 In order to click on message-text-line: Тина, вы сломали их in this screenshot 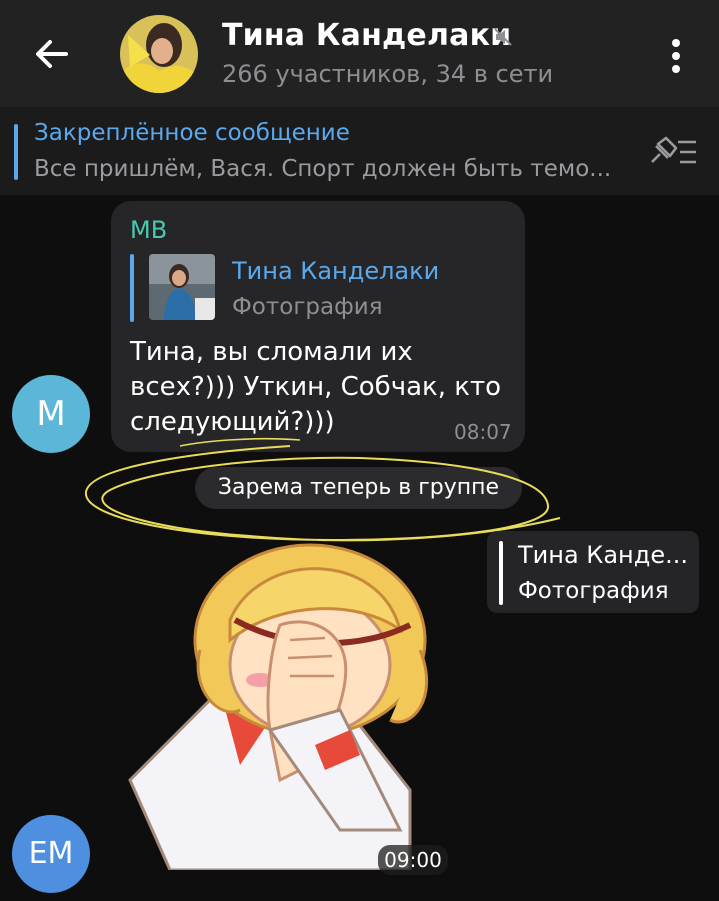, I will do `click(271, 352)`.